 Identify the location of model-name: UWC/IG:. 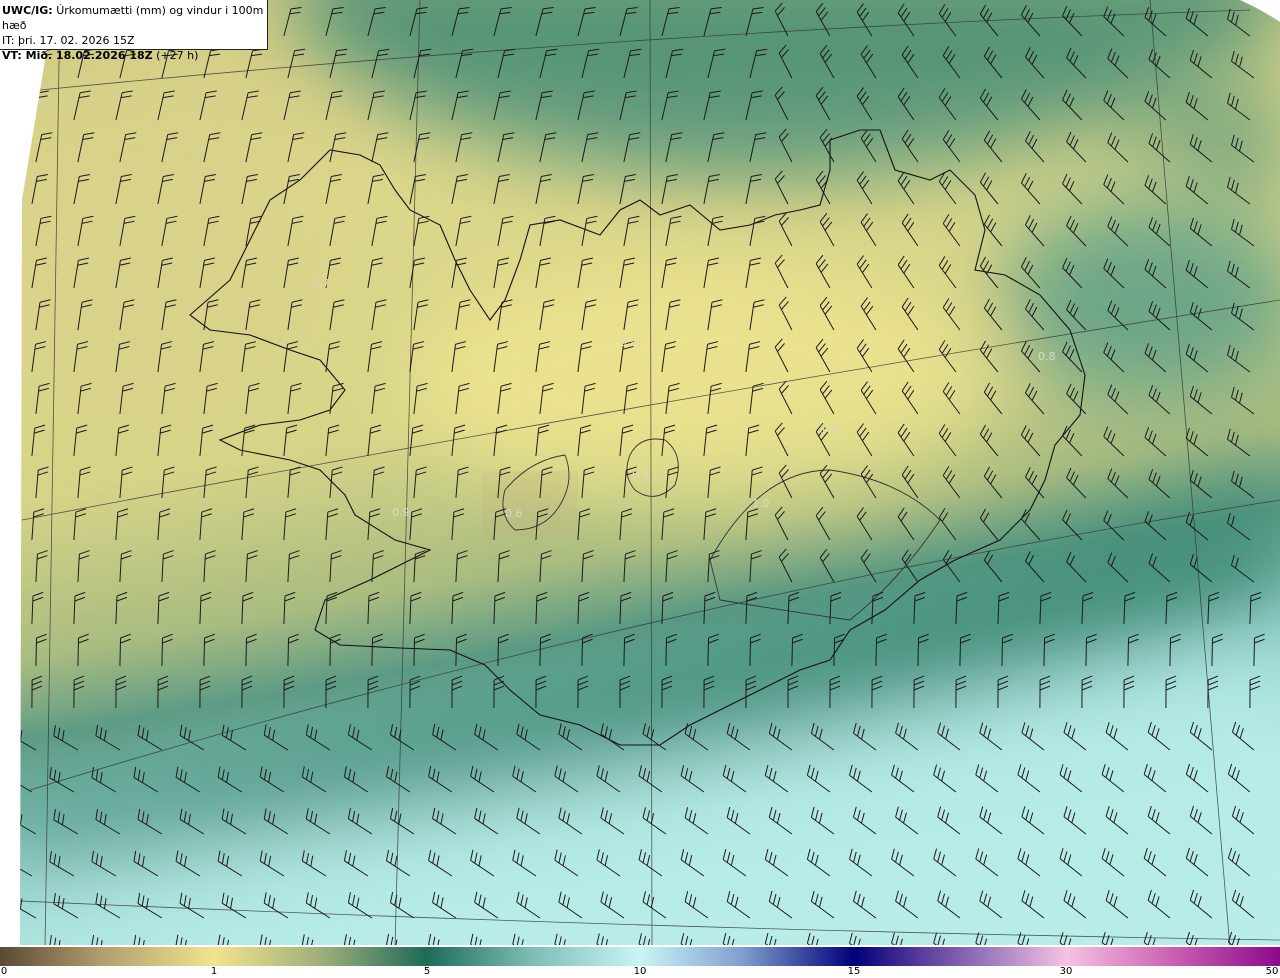
(27, 10).